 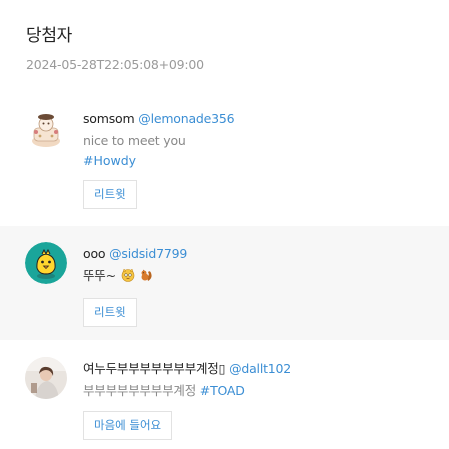 I want to click on user-handle-link: @dallt102, so click(x=260, y=368).